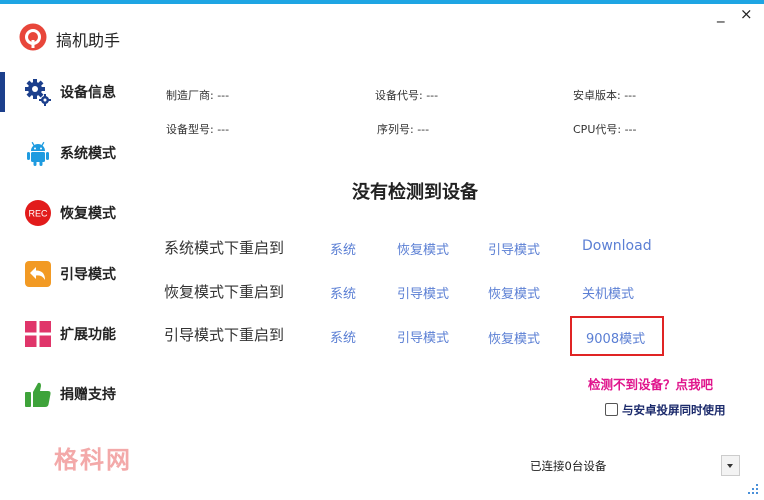 This screenshot has height=500, width=764. Describe the element at coordinates (382, 2) in the screenshot. I see `window-top-accent-bar` at that location.